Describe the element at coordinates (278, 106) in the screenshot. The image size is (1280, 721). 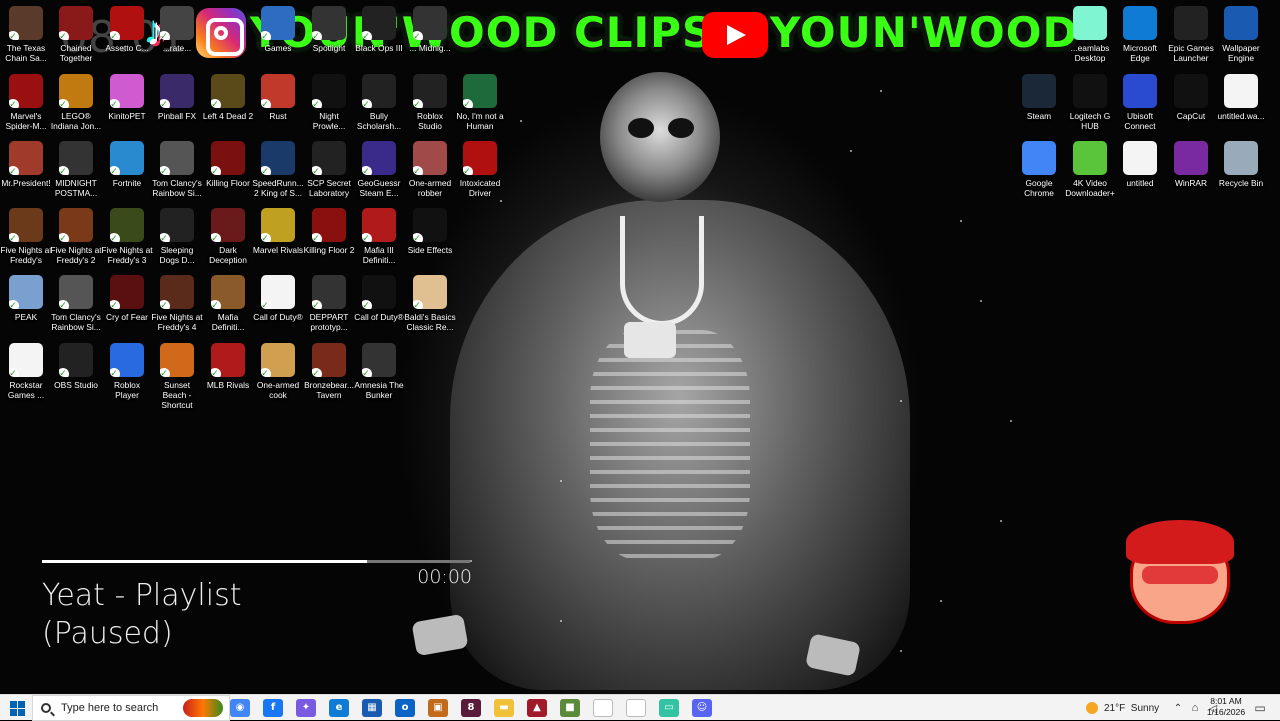
I see `desktop-icon: ✓ Rust` at that location.